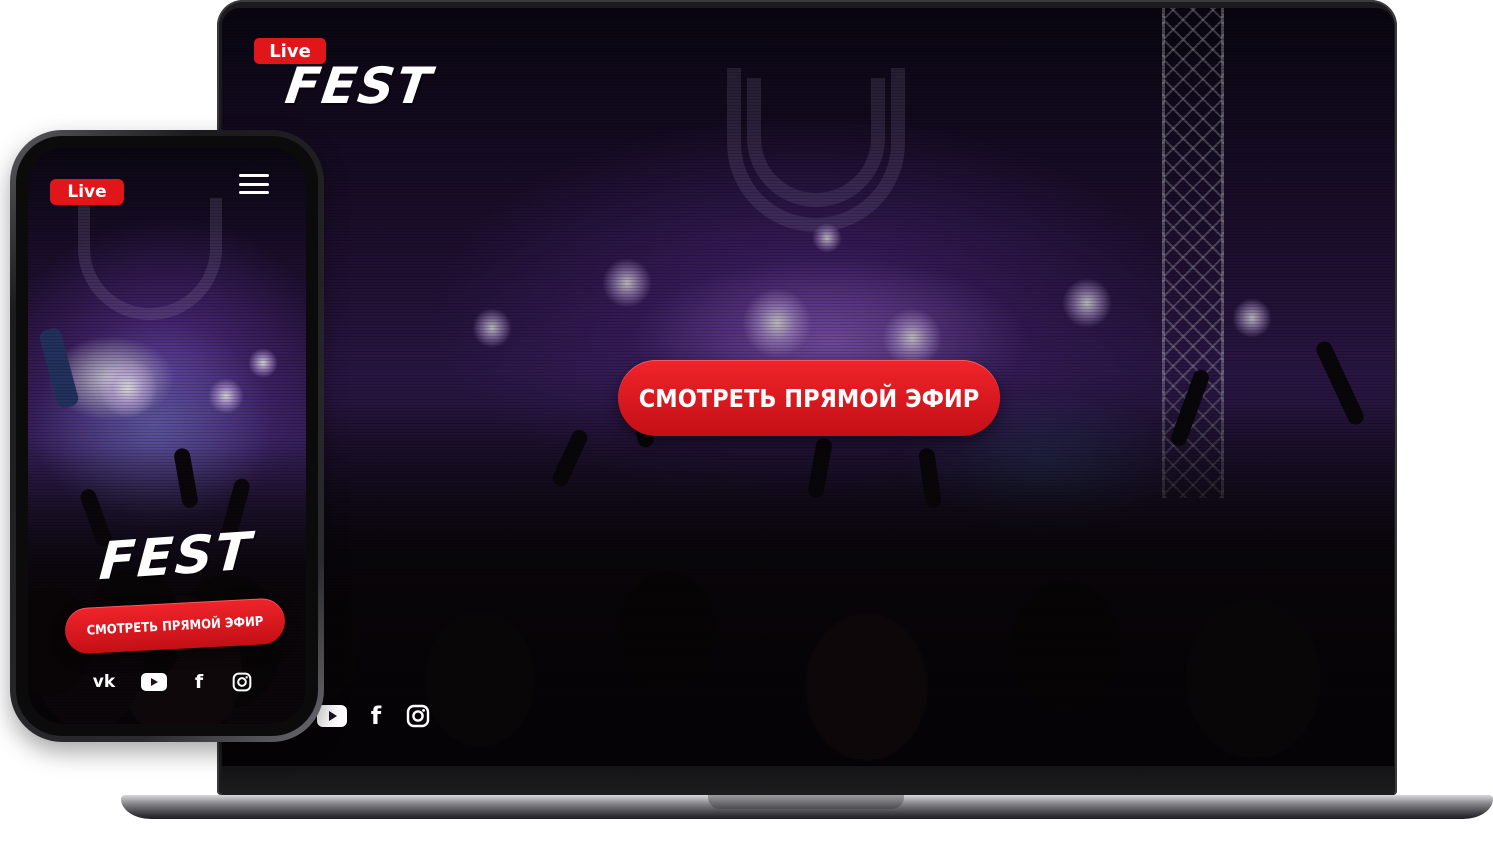 The height and width of the screenshot is (860, 1493). Describe the element at coordinates (172, 682) in the screenshot. I see `social-links: vk f` at that location.